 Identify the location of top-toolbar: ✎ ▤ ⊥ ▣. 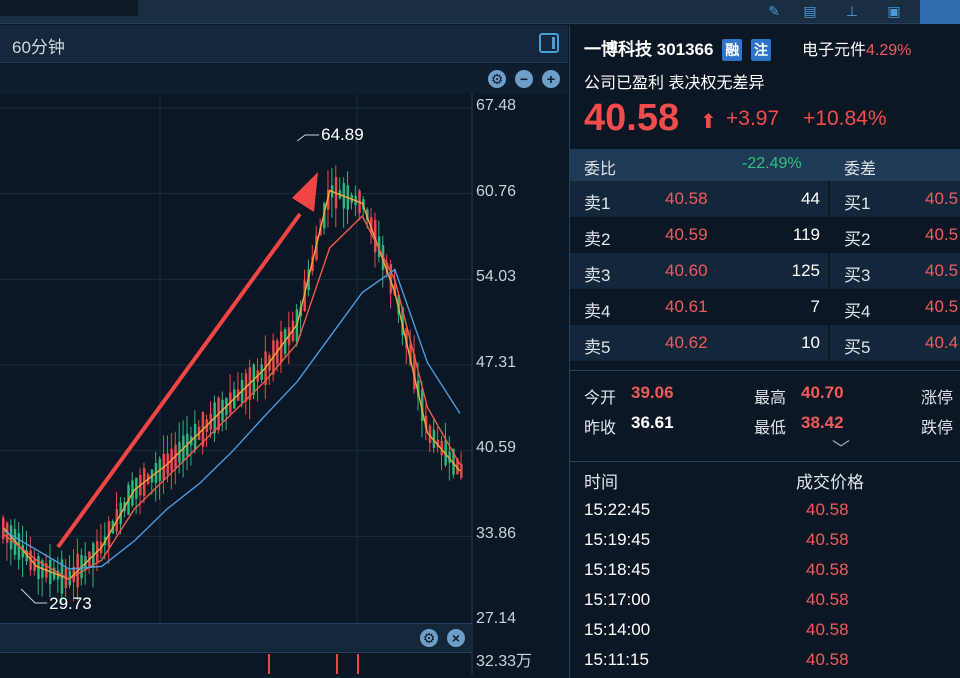
(480, 12).